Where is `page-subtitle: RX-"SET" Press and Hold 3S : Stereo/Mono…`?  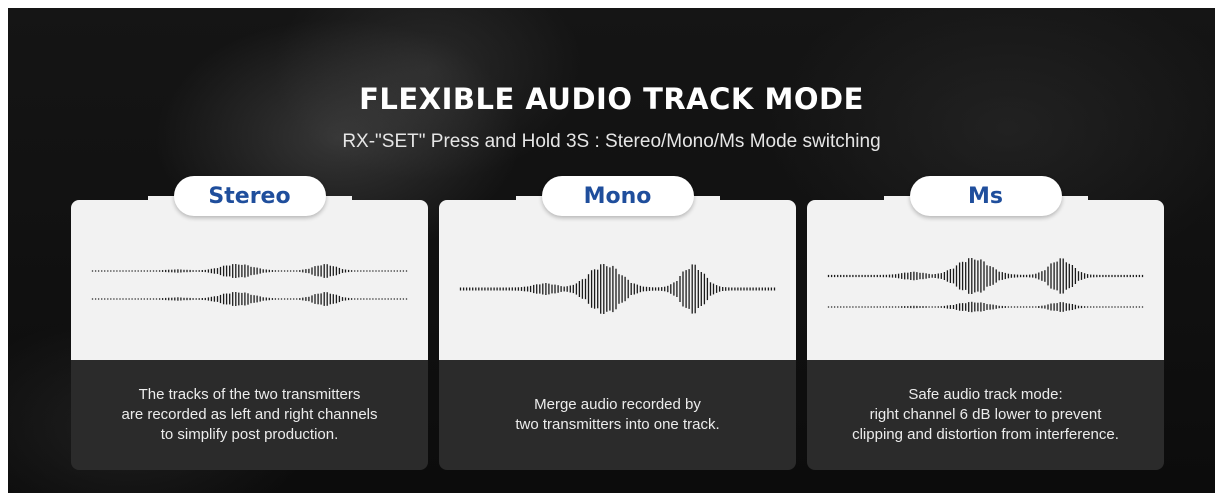 page-subtitle: RX-"SET" Press and Hold 3S : Stereo/Mono… is located at coordinates (611, 141).